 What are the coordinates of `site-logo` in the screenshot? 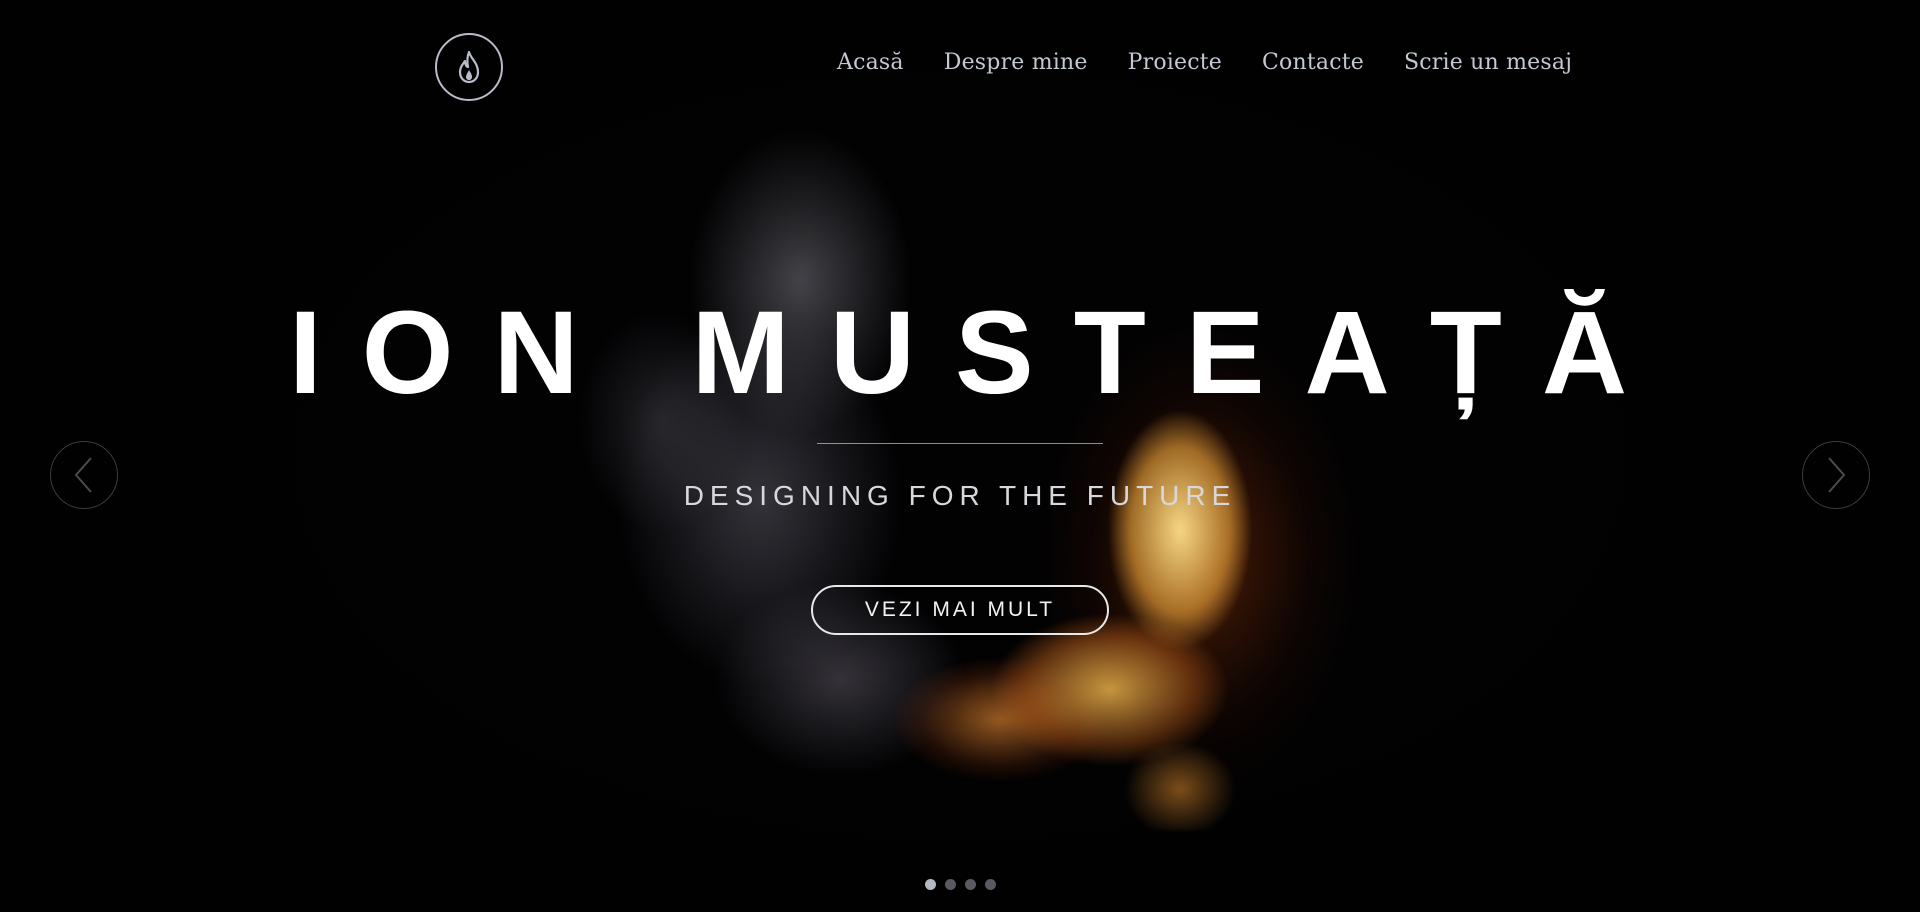 It's located at (469, 67).